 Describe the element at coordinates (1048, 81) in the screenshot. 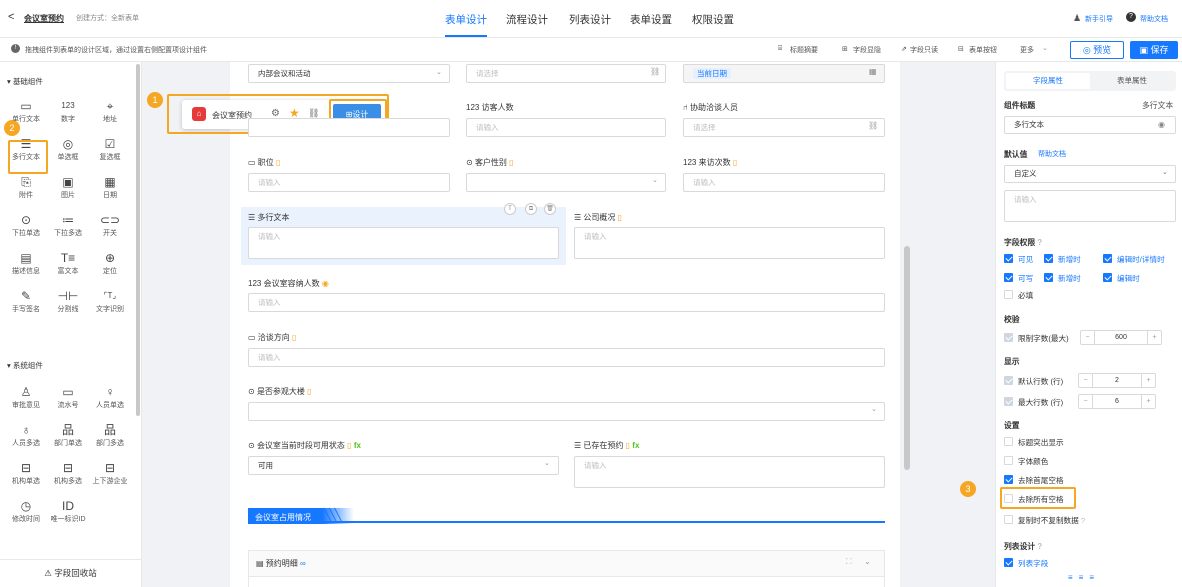

I see `tab-field-properties: 字段属性` at that location.